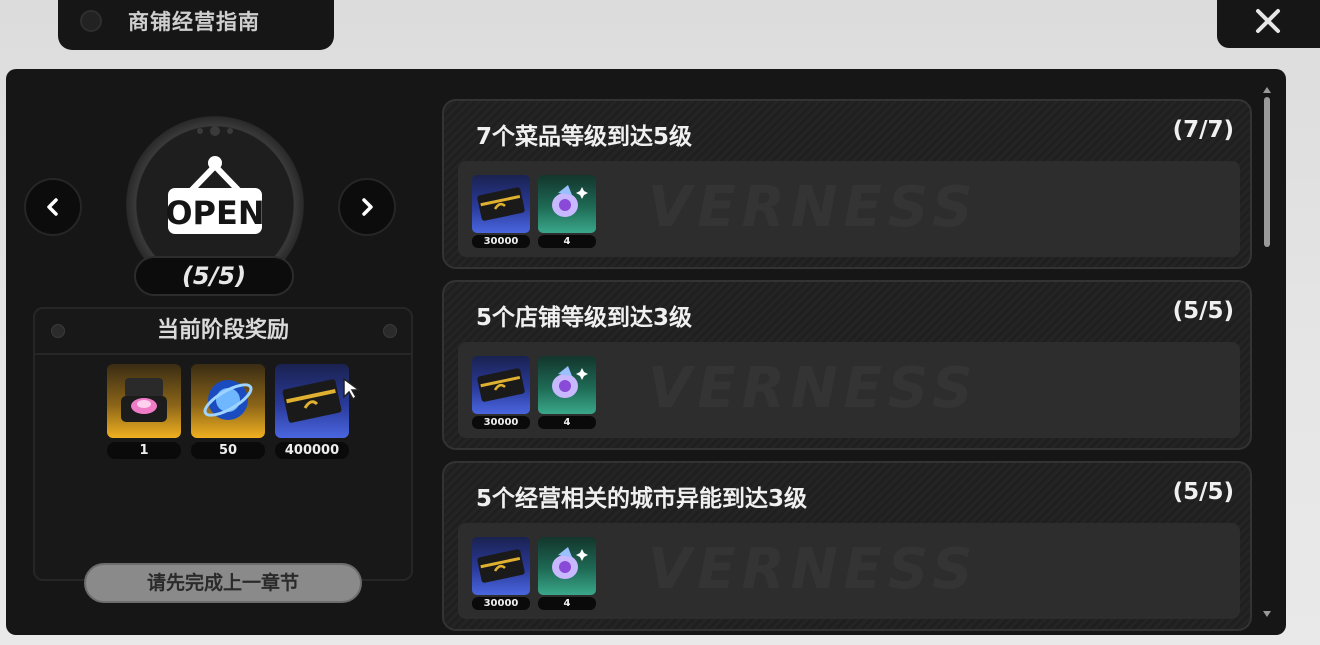  What do you see at coordinates (194, 22) in the screenshot?
I see `page-title: 商铺经营指南` at bounding box center [194, 22].